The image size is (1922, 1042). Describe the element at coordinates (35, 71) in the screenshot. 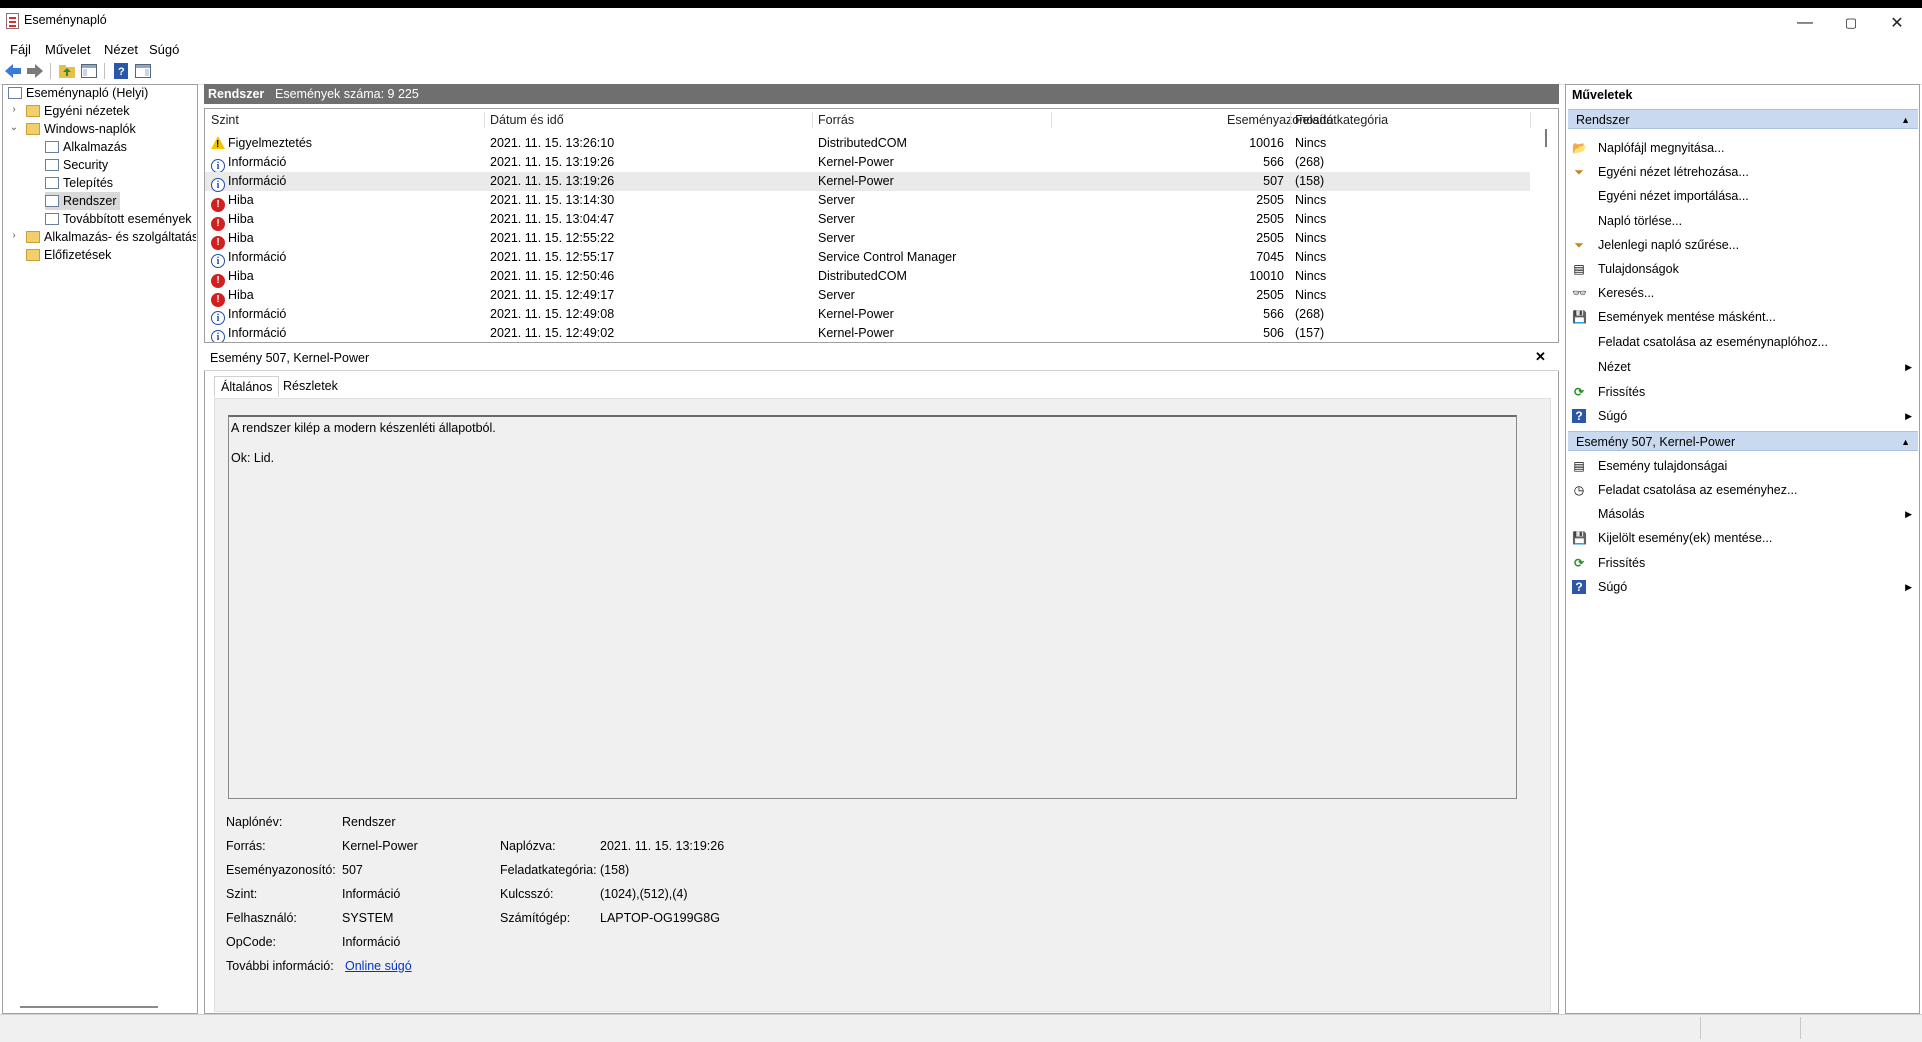

I see `forward-icon` at that location.